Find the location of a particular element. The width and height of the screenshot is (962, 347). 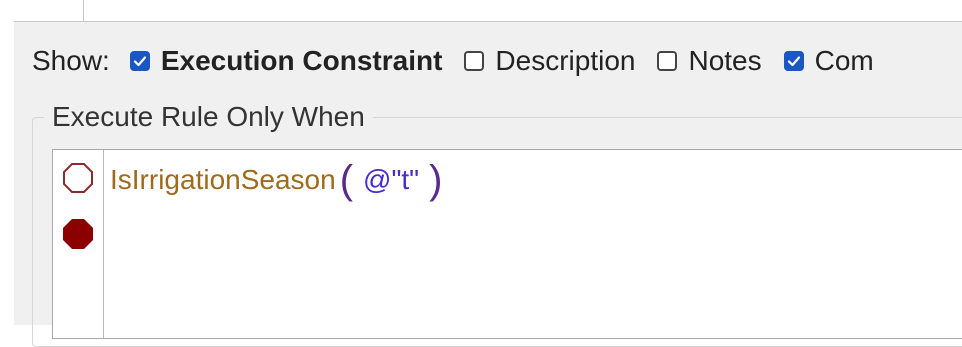

notes-label: Notes is located at coordinates (725, 60).